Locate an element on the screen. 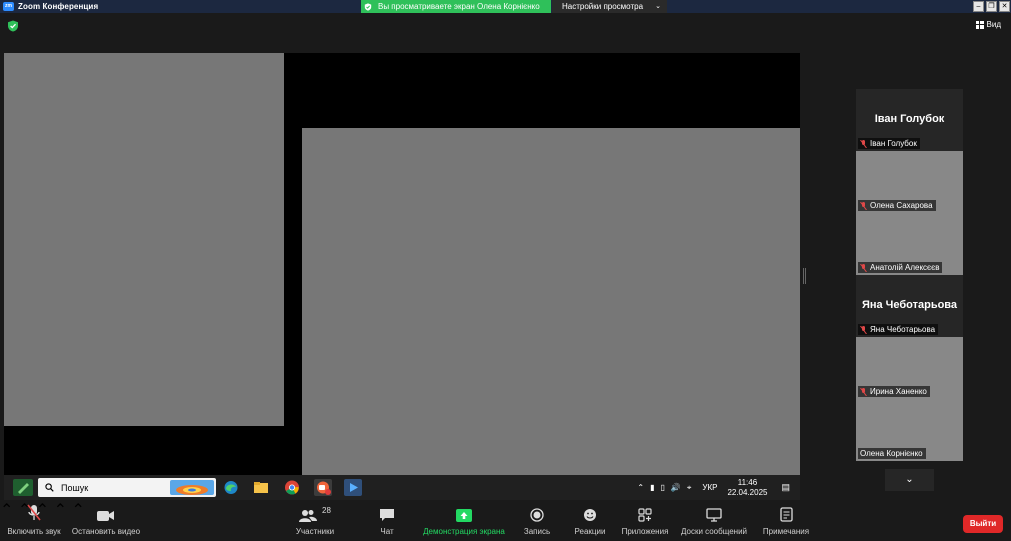  participant-display-name: Іван Голубок is located at coordinates (909, 119).